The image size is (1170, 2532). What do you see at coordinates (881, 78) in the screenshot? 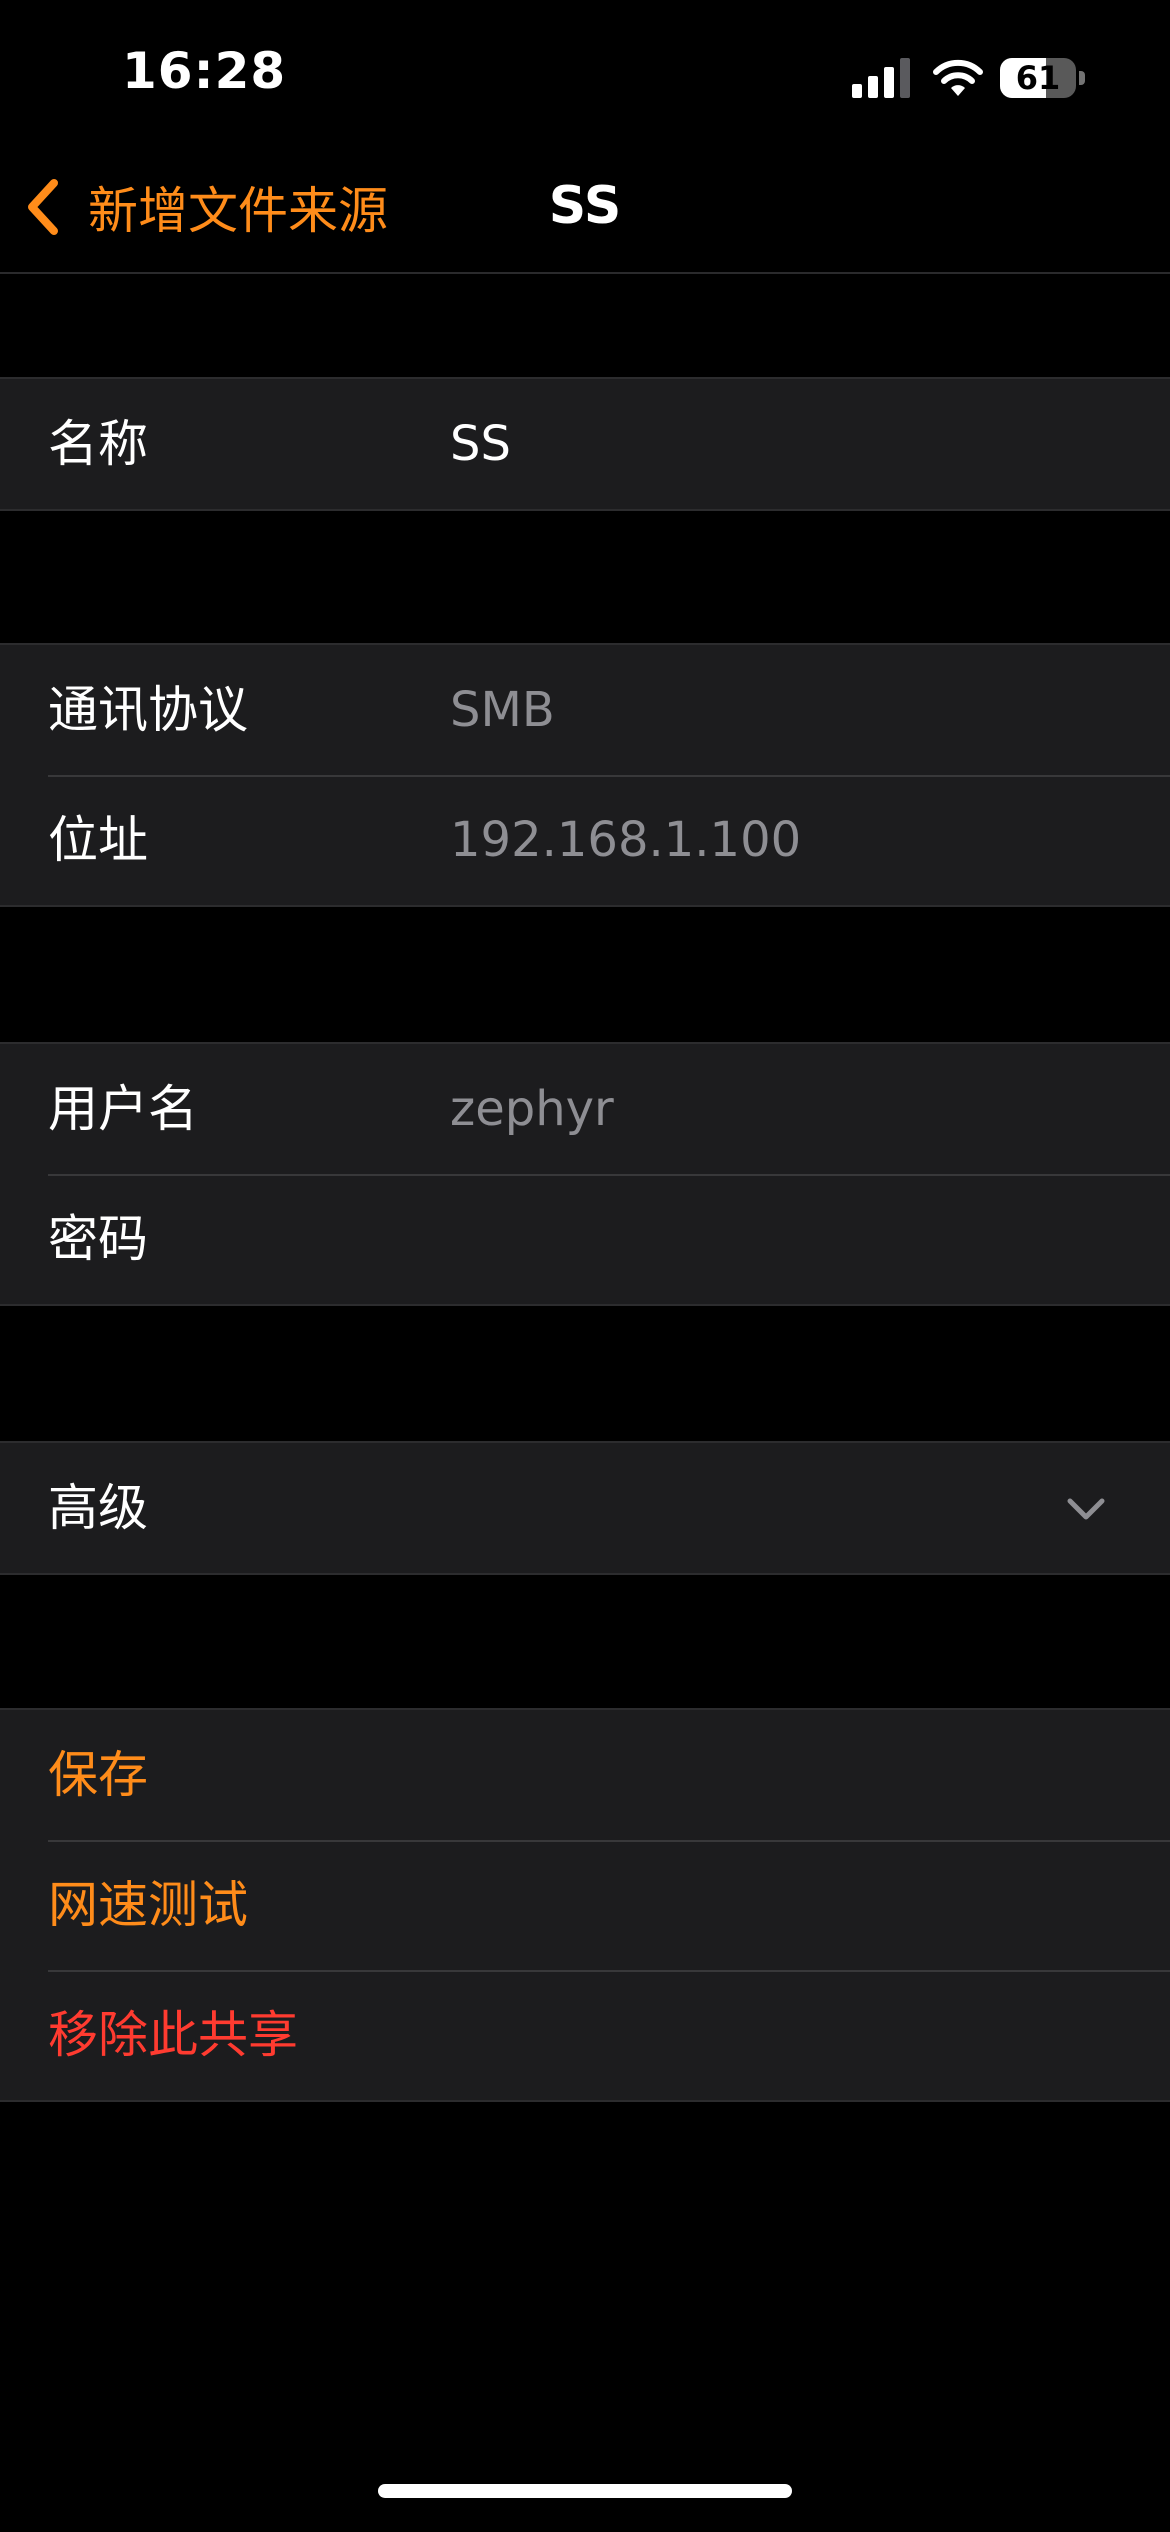
I see `cellular-signal-icon` at bounding box center [881, 78].